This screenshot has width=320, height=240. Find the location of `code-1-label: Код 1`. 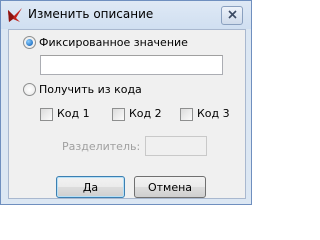

code-1-label: Код 1 is located at coordinates (73, 113).